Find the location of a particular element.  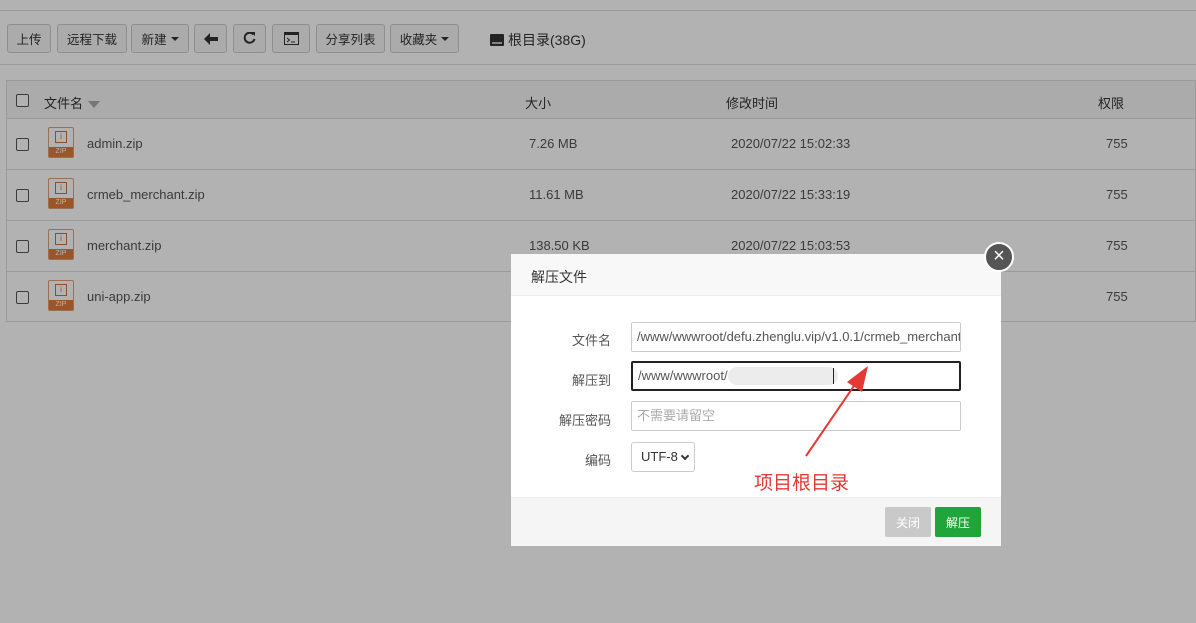

annotation-arrow is located at coordinates (836, 411).